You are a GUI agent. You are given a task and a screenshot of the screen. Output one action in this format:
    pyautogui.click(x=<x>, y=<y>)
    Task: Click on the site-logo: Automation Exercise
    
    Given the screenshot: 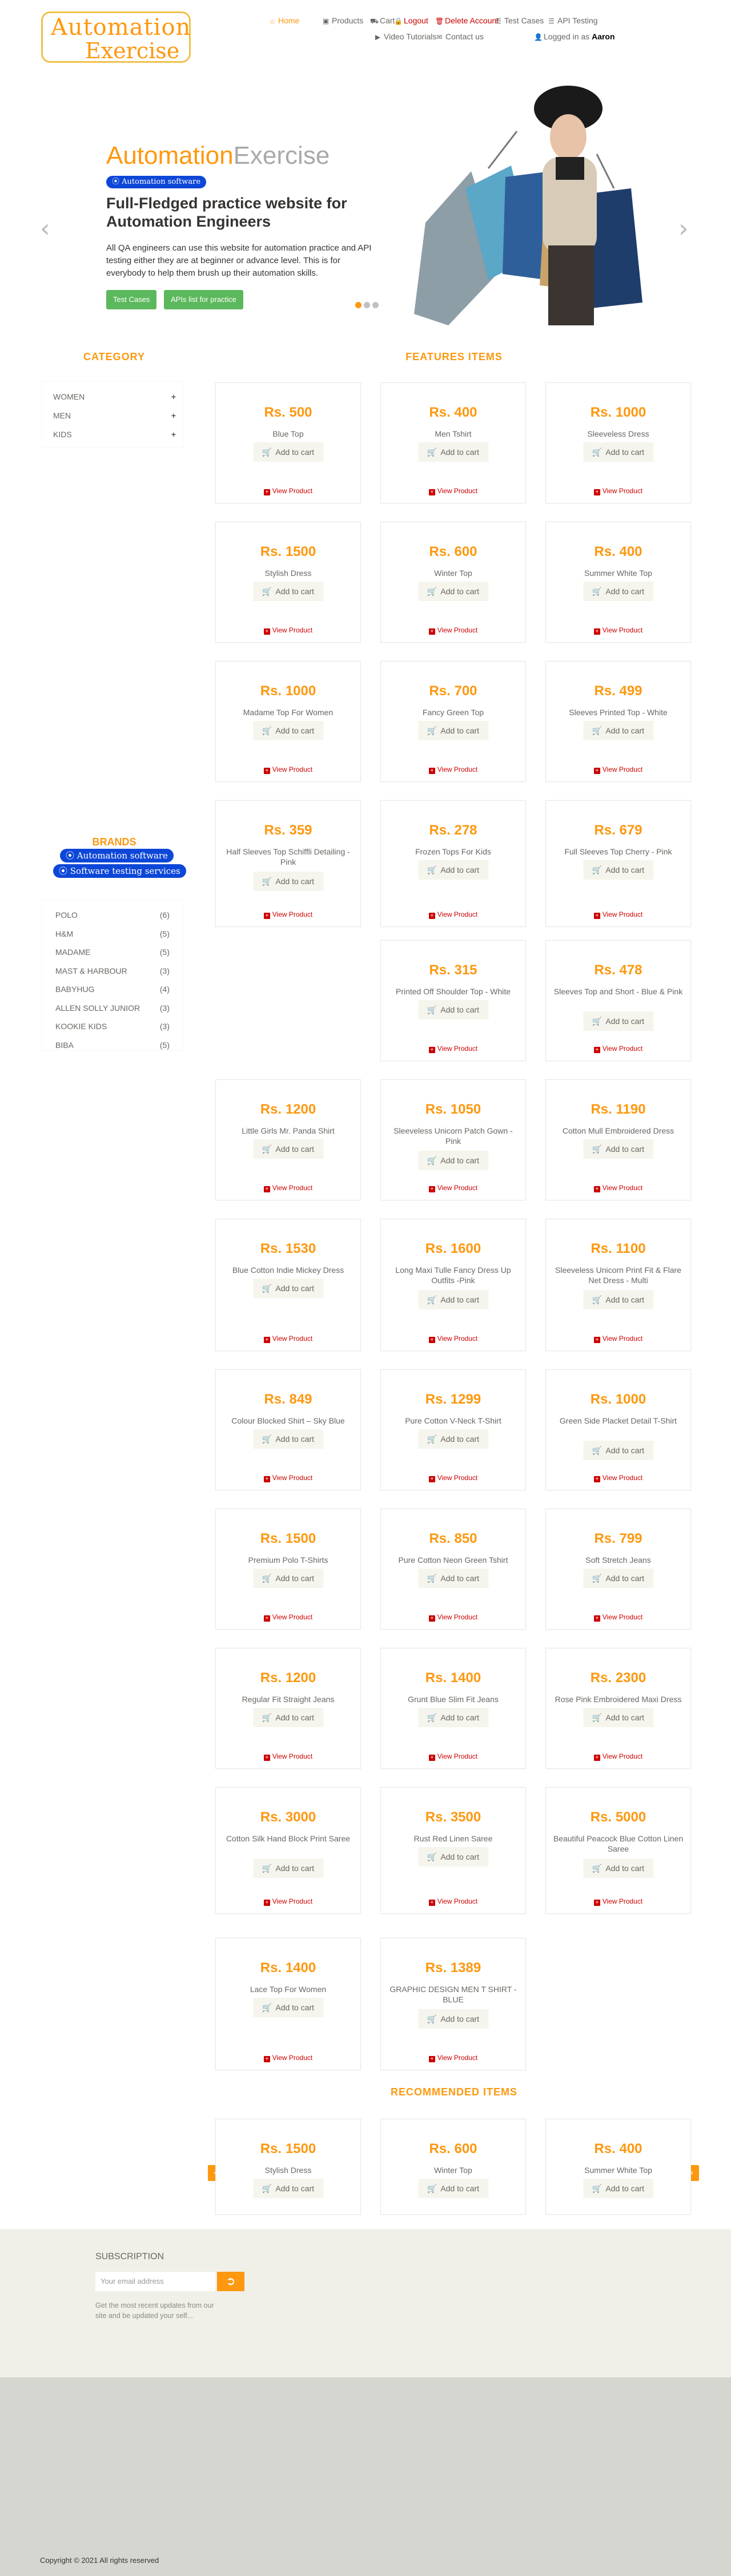 What is the action you would take?
    pyautogui.click(x=116, y=37)
    